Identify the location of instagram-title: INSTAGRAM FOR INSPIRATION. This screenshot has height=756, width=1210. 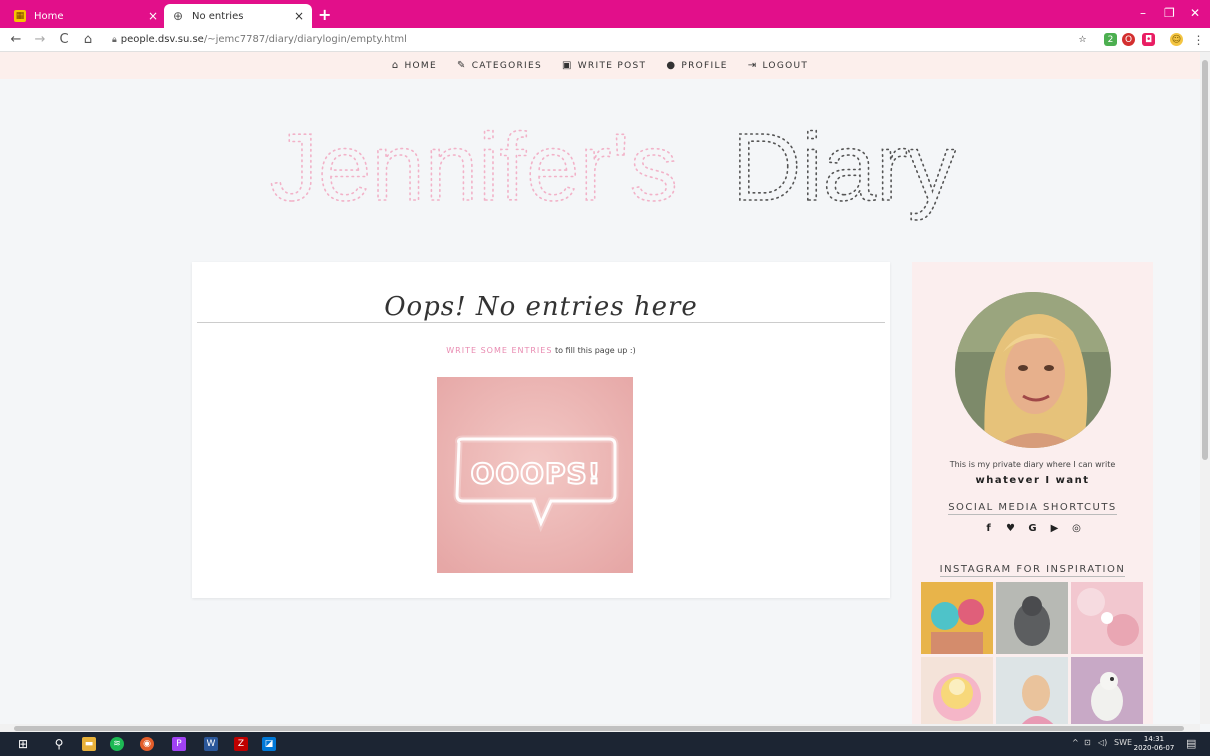
(1032, 570).